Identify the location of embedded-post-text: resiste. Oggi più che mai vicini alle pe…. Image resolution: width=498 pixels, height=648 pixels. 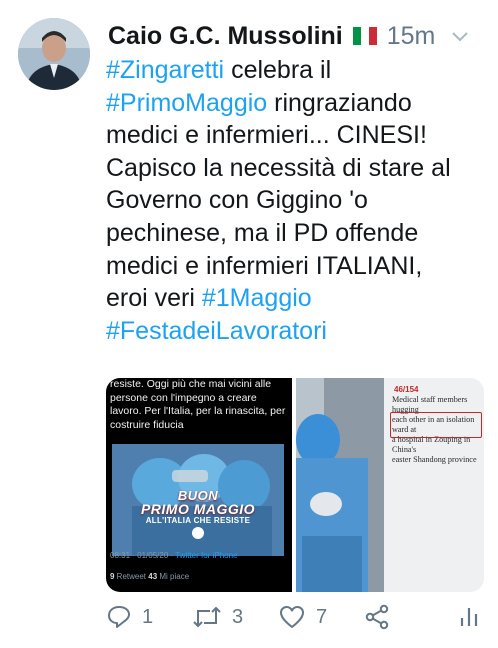
(198, 405).